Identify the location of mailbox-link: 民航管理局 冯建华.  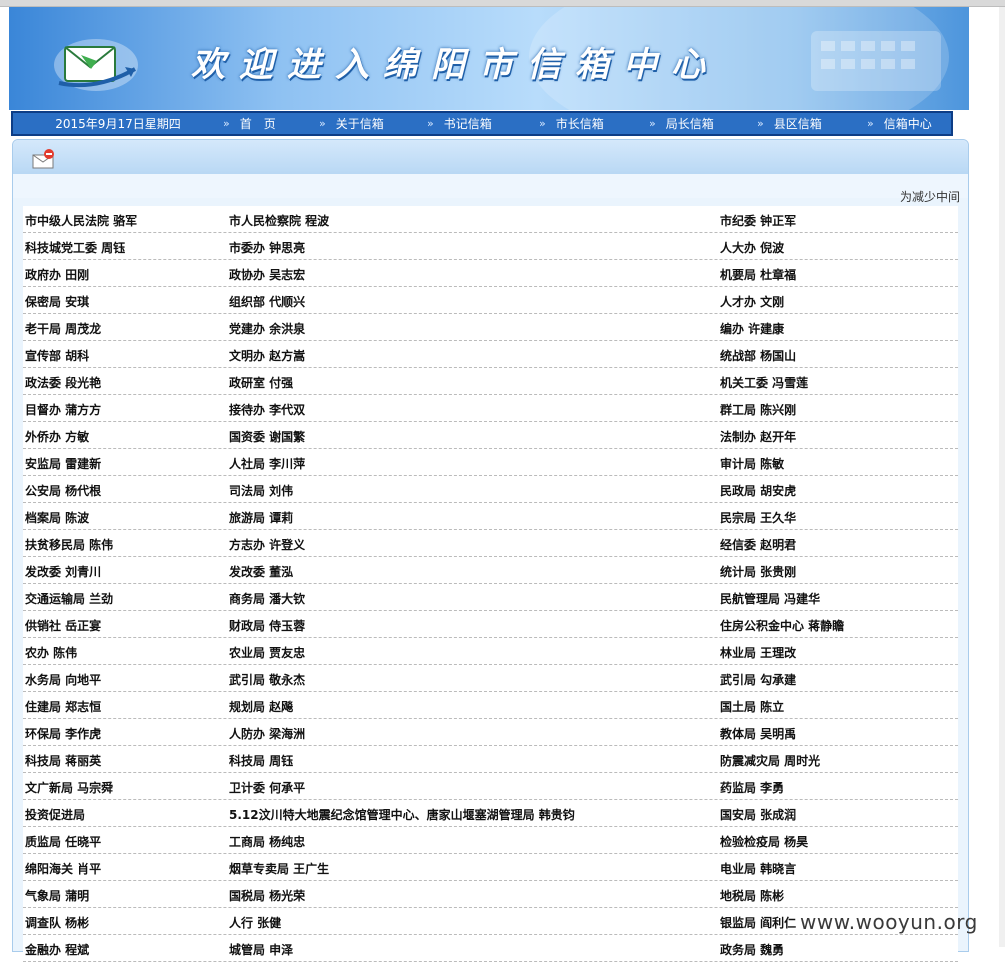
(770, 598).